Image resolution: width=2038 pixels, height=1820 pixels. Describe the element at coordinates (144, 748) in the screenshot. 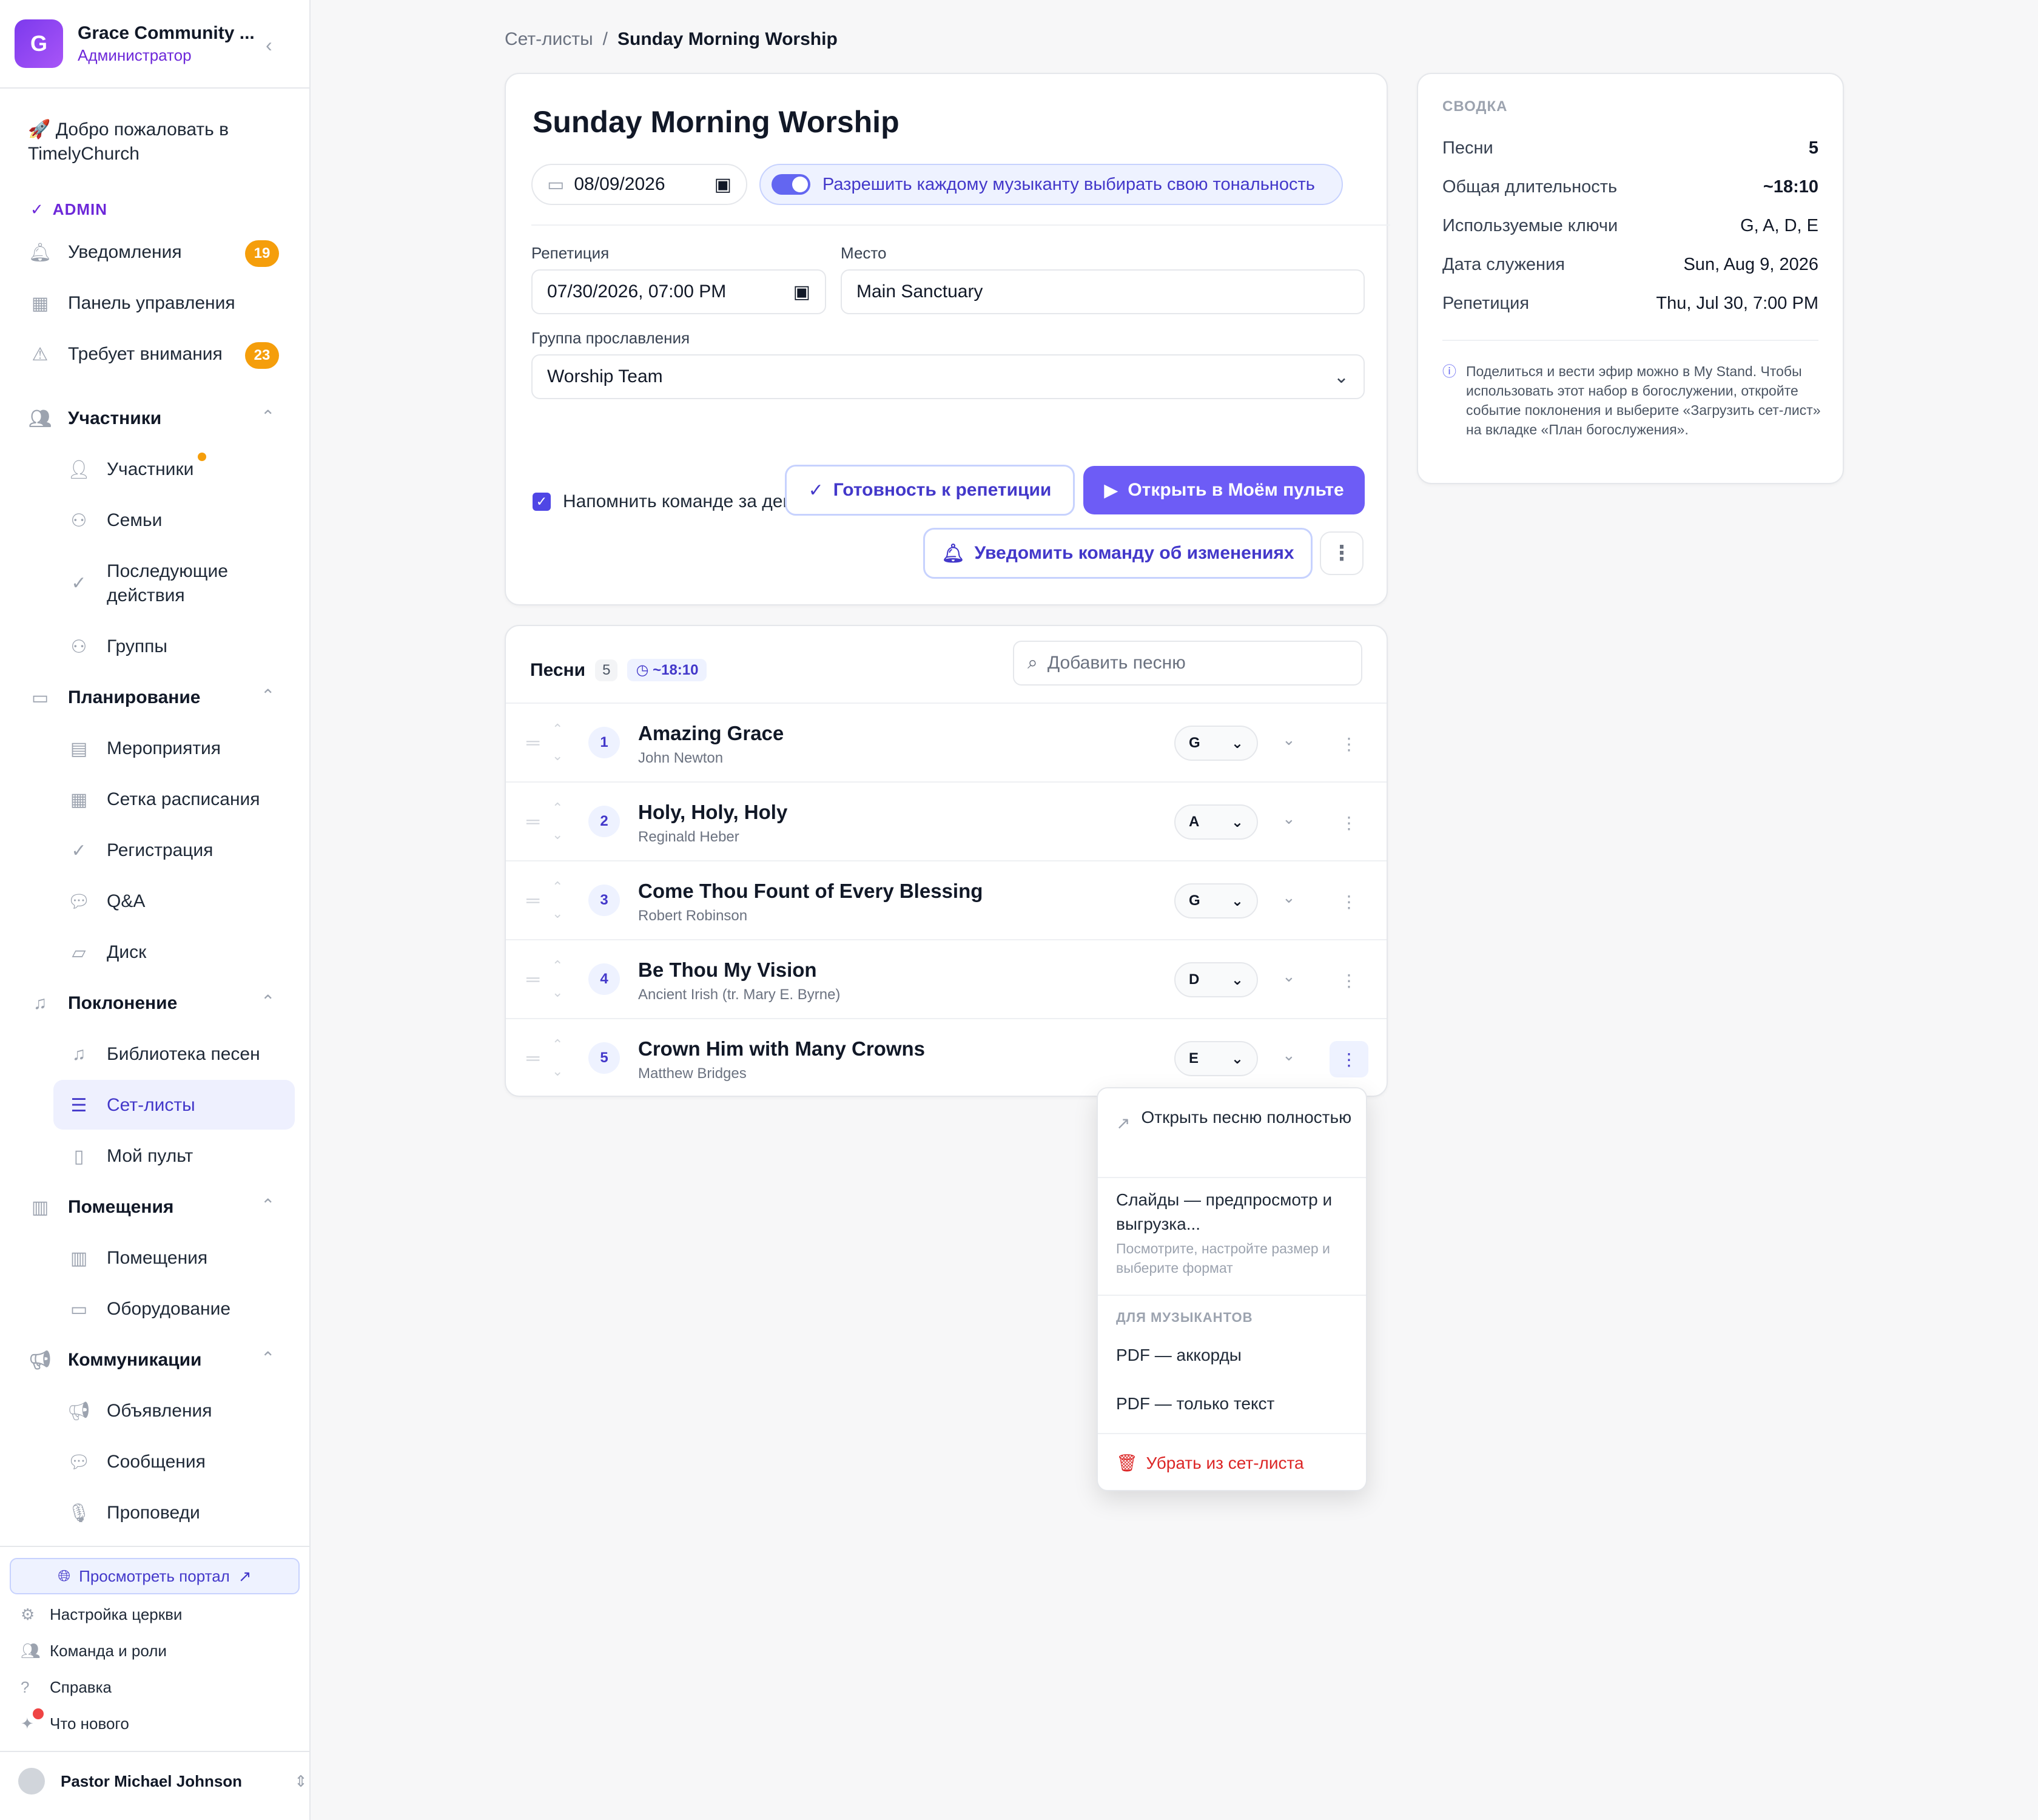

I see `nav-events: ▤ Мероприятия` at that location.